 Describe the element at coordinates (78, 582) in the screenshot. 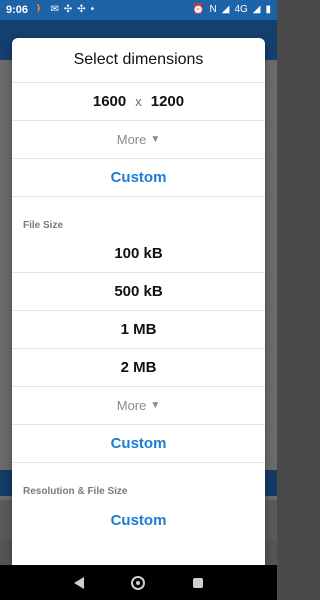

I see `back-icon` at that location.